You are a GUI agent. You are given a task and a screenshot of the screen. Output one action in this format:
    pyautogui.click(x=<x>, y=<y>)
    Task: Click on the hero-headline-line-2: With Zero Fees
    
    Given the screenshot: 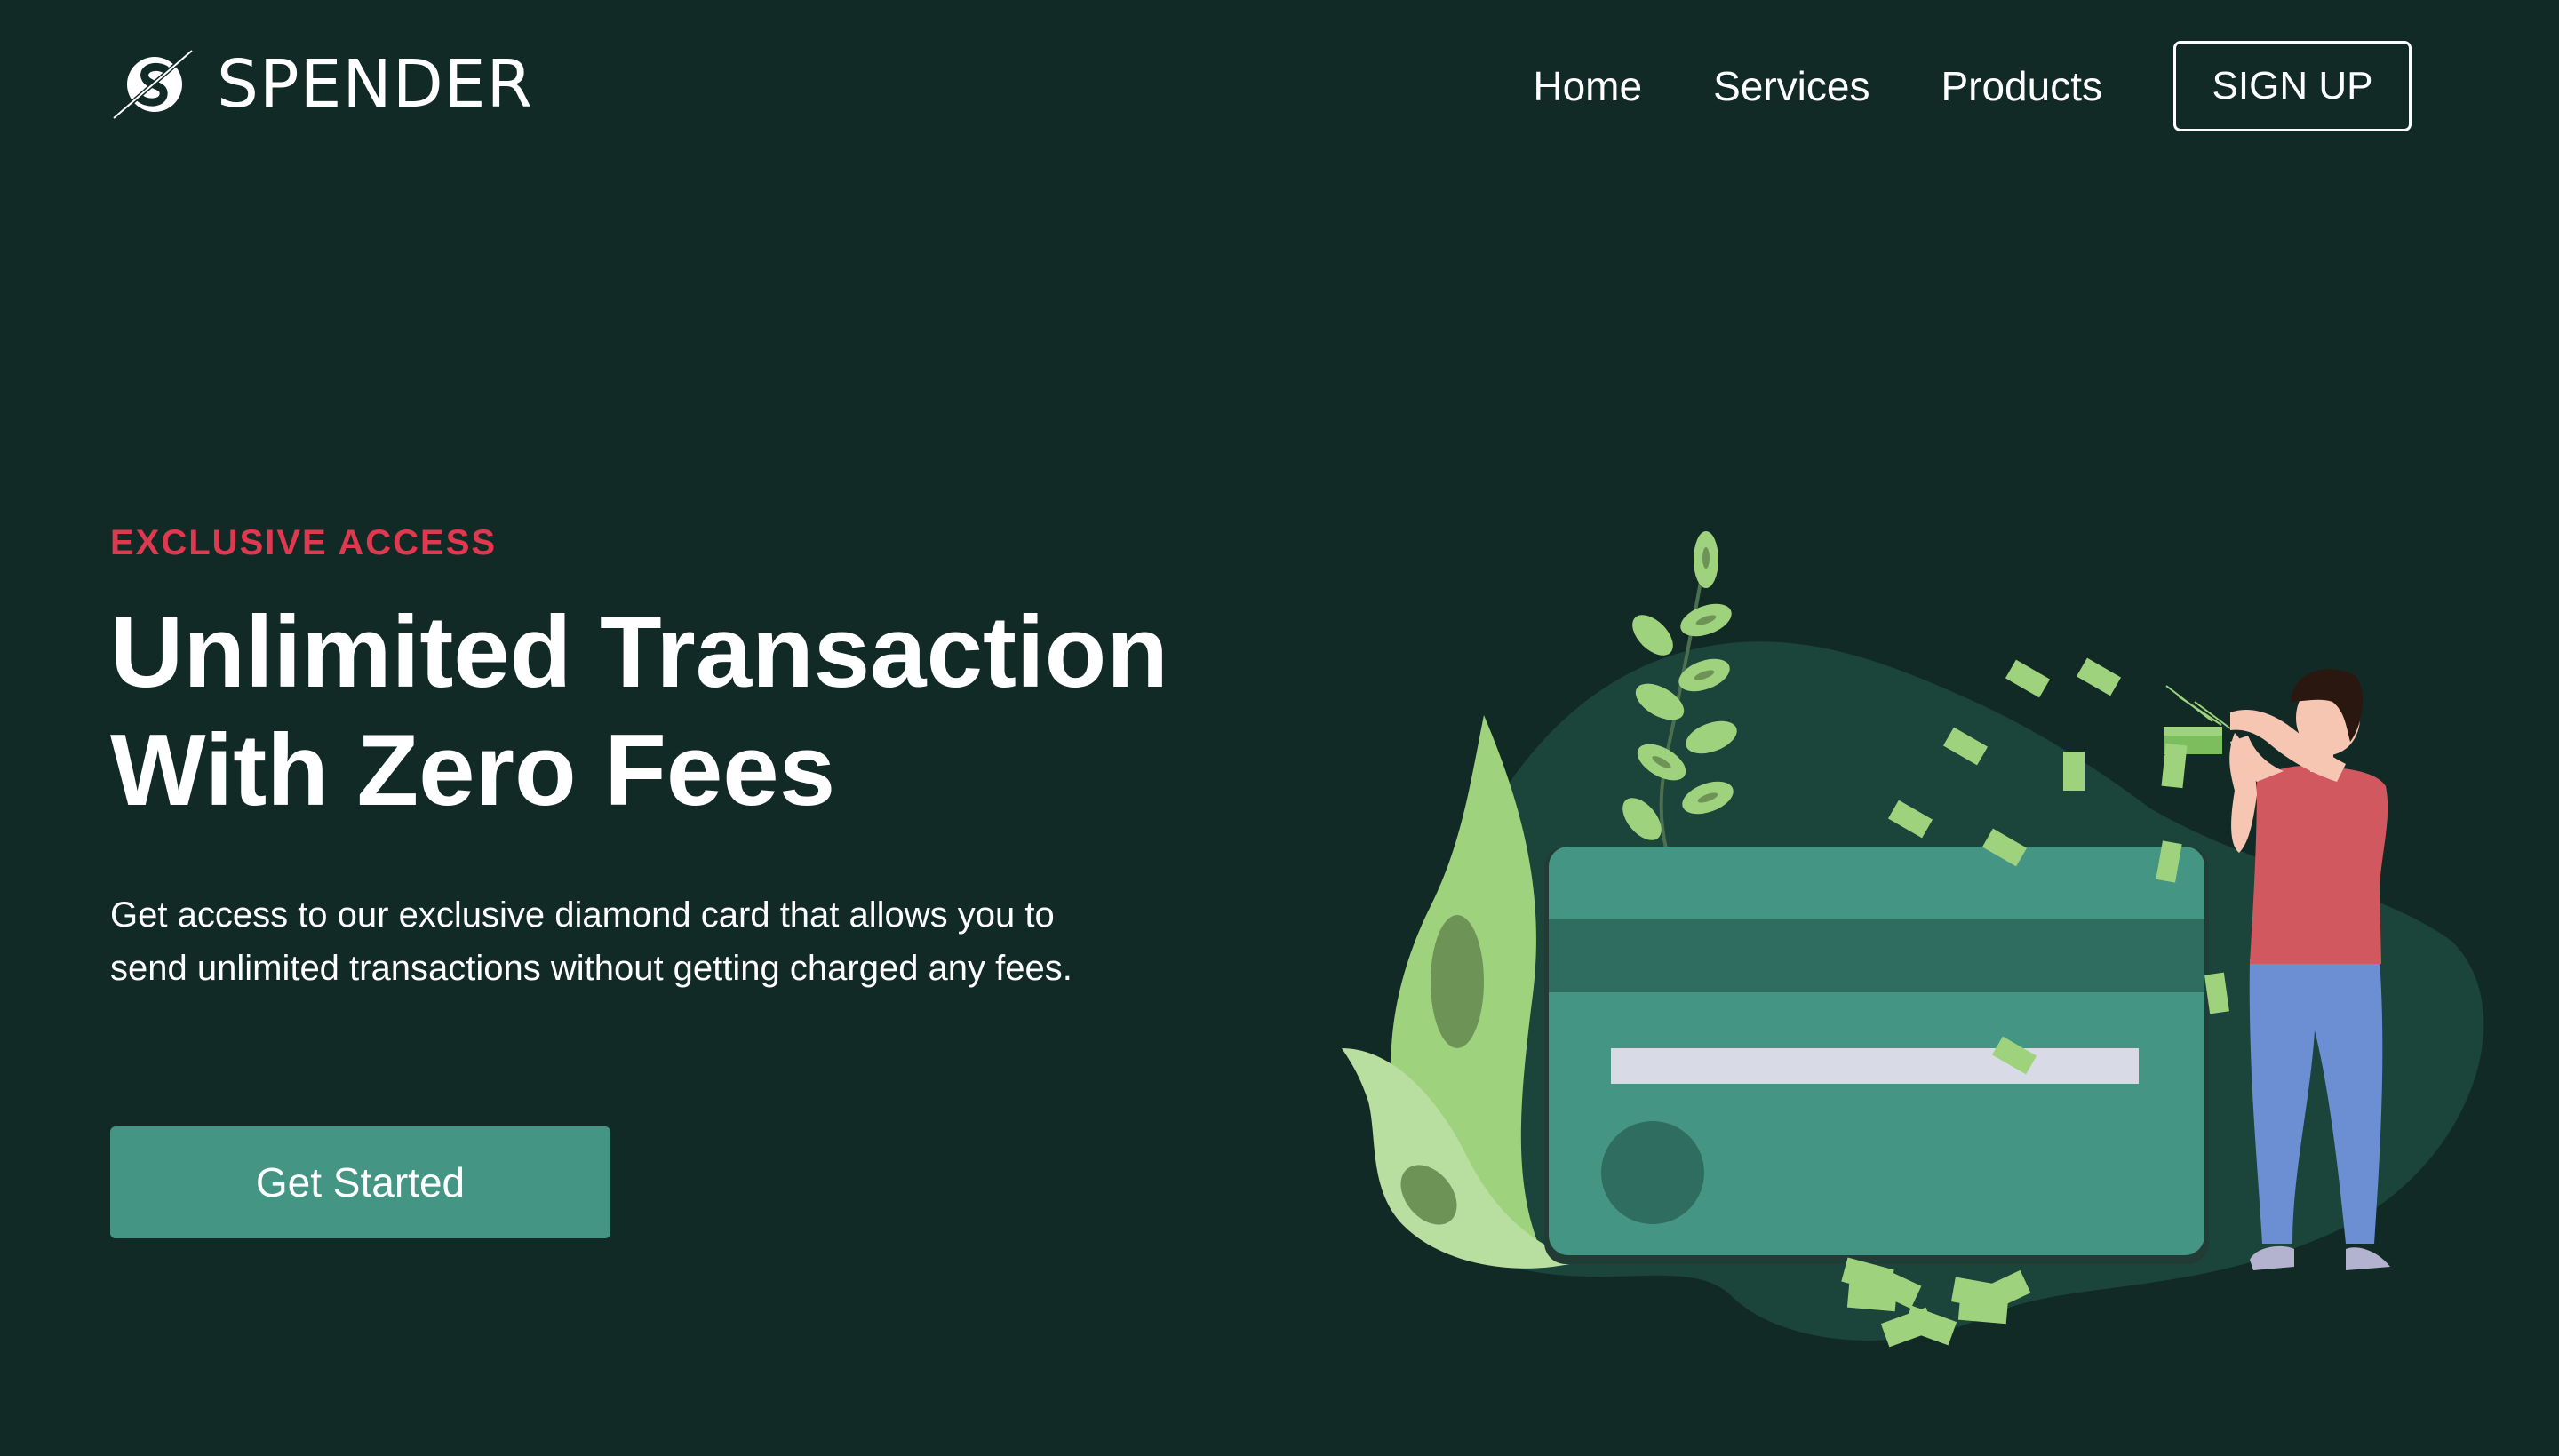 What is the action you would take?
    pyautogui.click(x=473, y=770)
    